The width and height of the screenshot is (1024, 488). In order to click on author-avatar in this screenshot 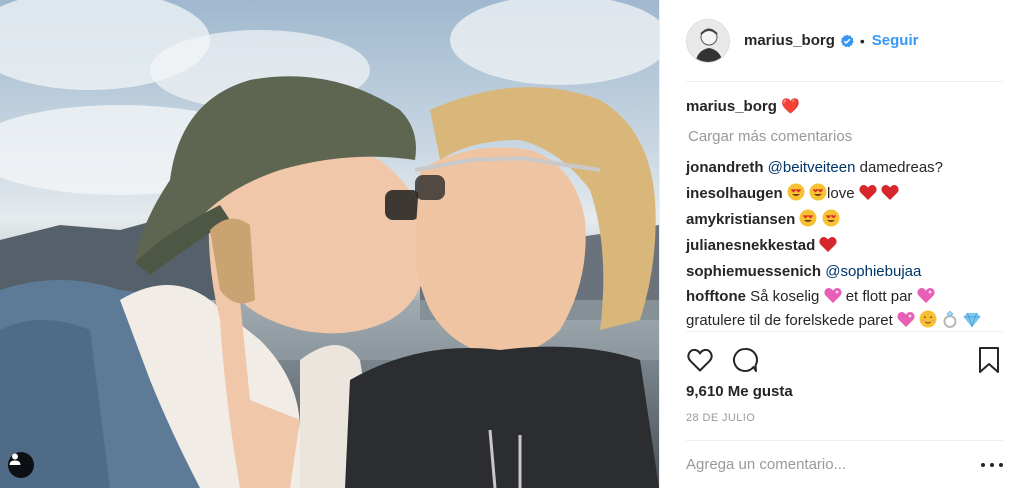, I will do `click(708, 40)`.